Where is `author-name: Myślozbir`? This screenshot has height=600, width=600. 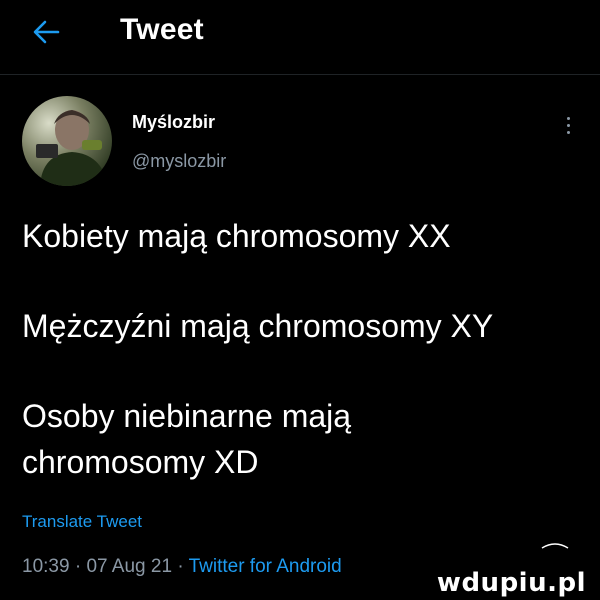
author-name: Myślozbir is located at coordinates (173, 122).